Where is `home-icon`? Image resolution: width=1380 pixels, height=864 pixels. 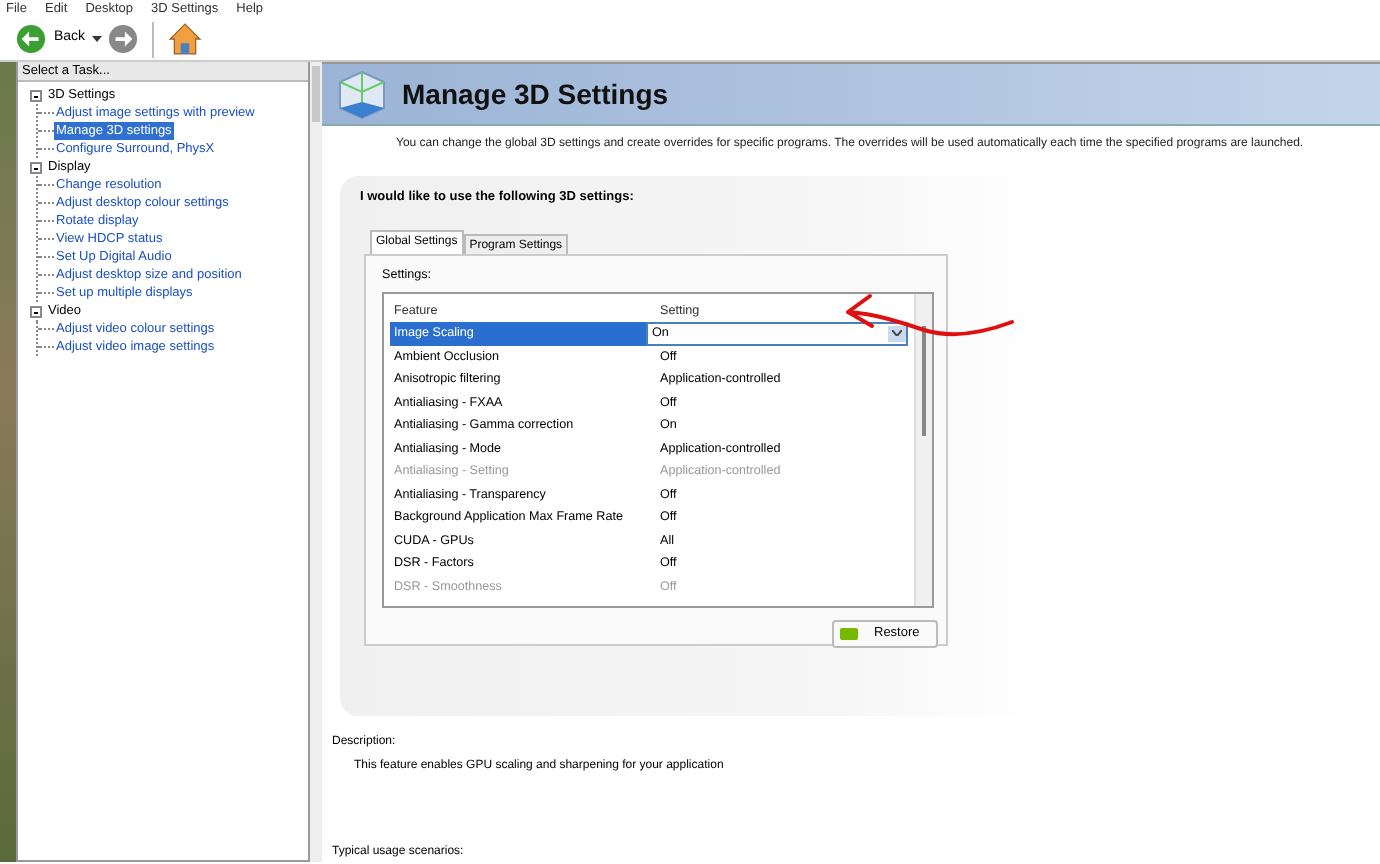
home-icon is located at coordinates (184, 39).